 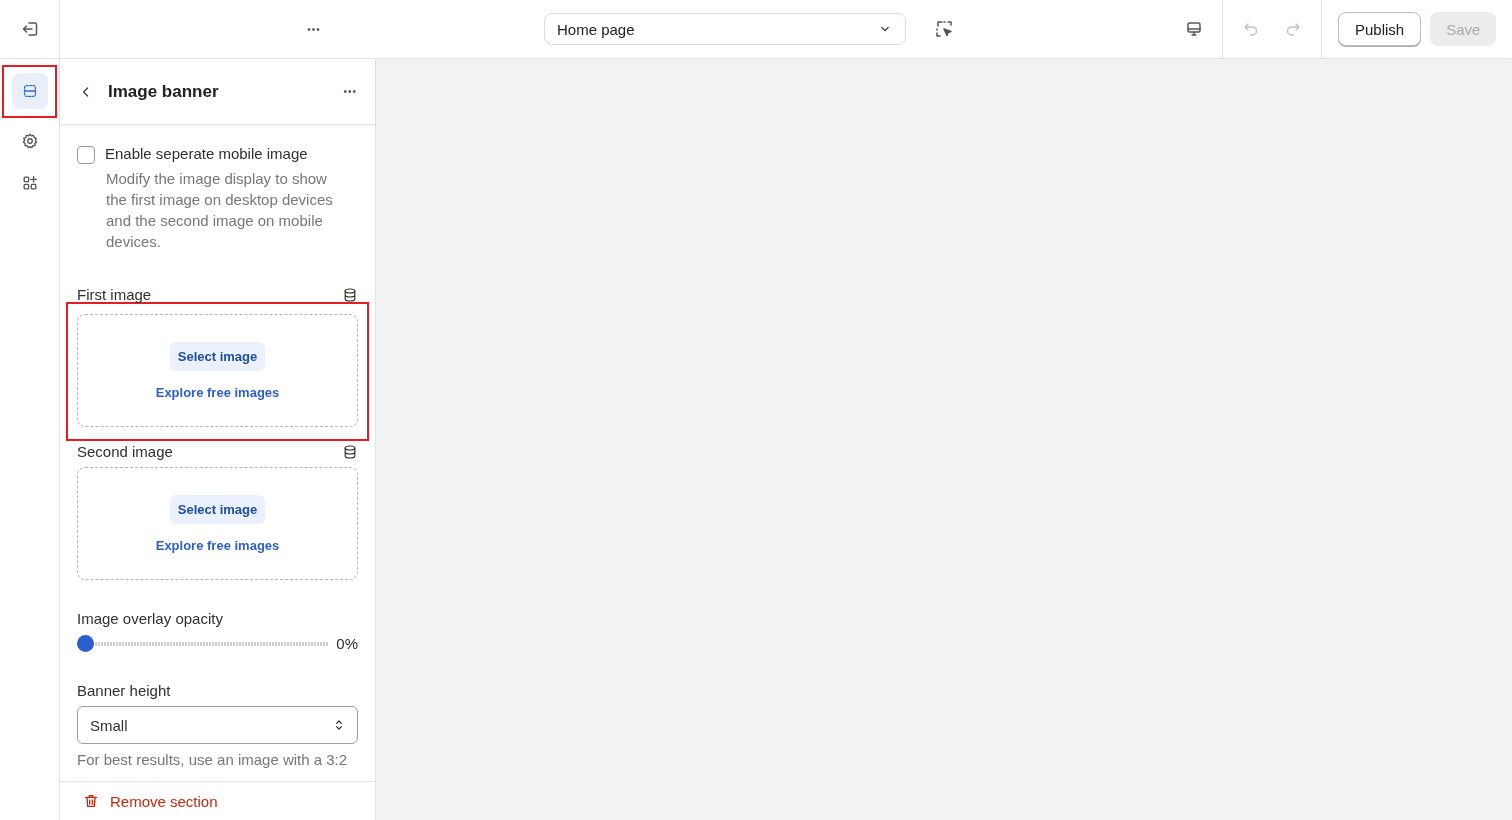 What do you see at coordinates (347, 643) in the screenshot?
I see `slider-value: 0%` at bounding box center [347, 643].